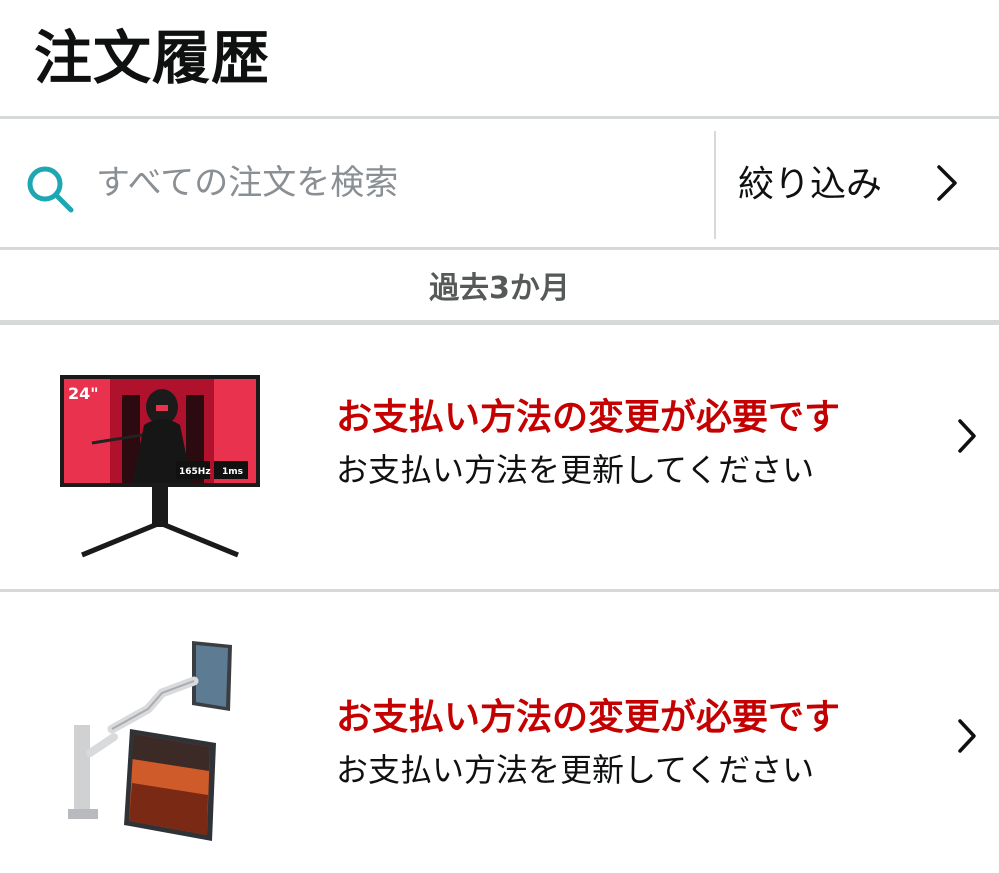 Image resolution: width=999 pixels, height=873 pixels. Describe the element at coordinates (715, 185) in the screenshot. I see `vertical-divider` at that location.